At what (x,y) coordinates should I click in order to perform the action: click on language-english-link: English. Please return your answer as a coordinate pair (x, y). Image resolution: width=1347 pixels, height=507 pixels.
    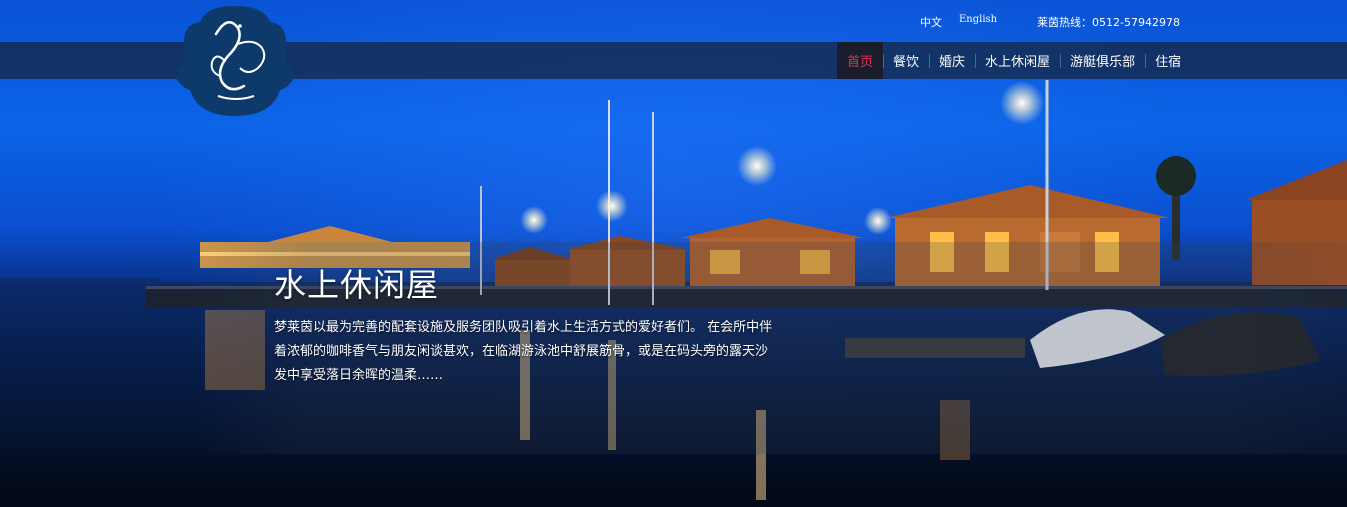
    Looking at the image, I should click on (978, 19).